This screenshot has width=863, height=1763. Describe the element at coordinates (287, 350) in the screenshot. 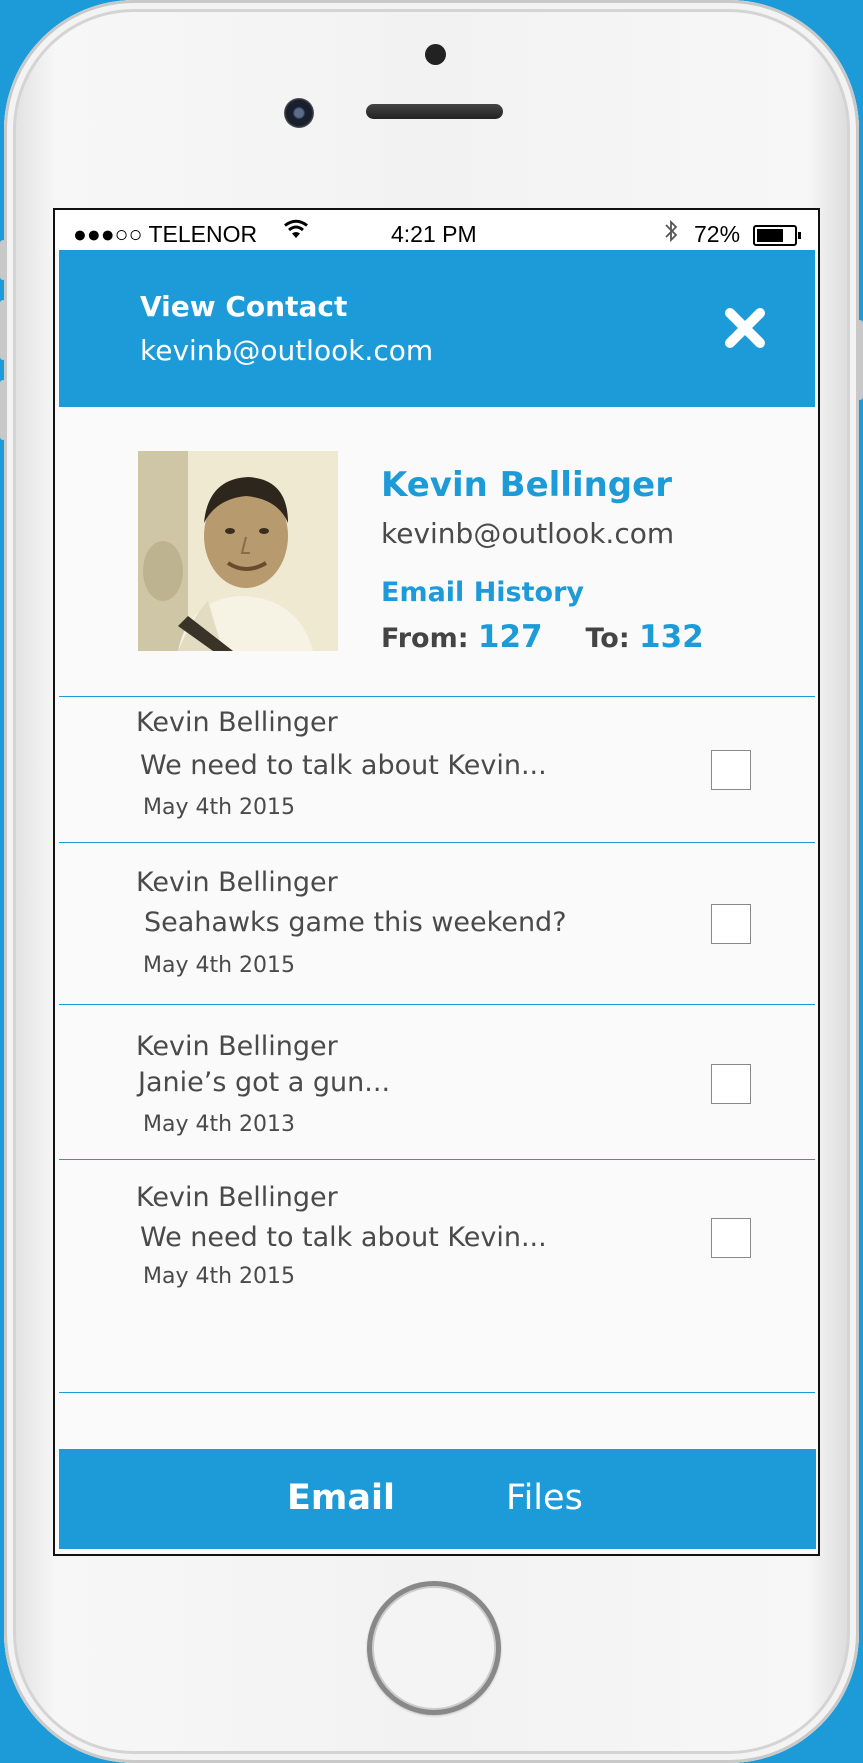

I see `header-subtitle: kevinb@outlook.com` at that location.